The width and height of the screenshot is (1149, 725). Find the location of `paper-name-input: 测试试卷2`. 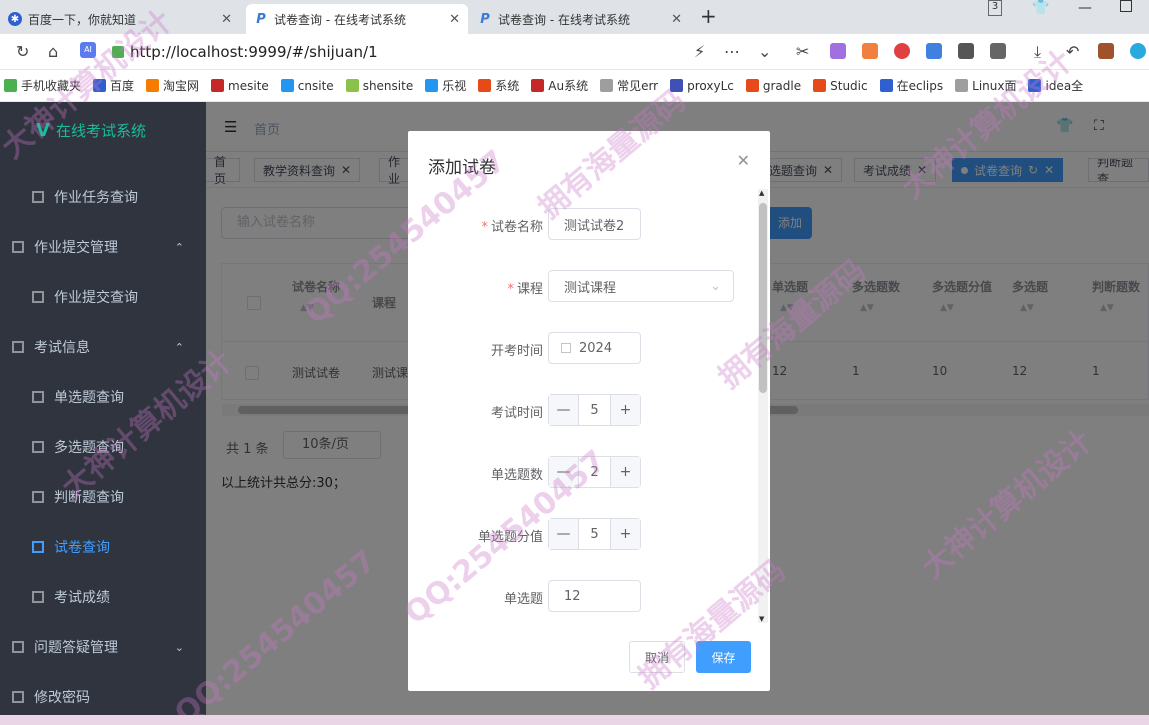

paper-name-input: 测试试卷2 is located at coordinates (594, 224).